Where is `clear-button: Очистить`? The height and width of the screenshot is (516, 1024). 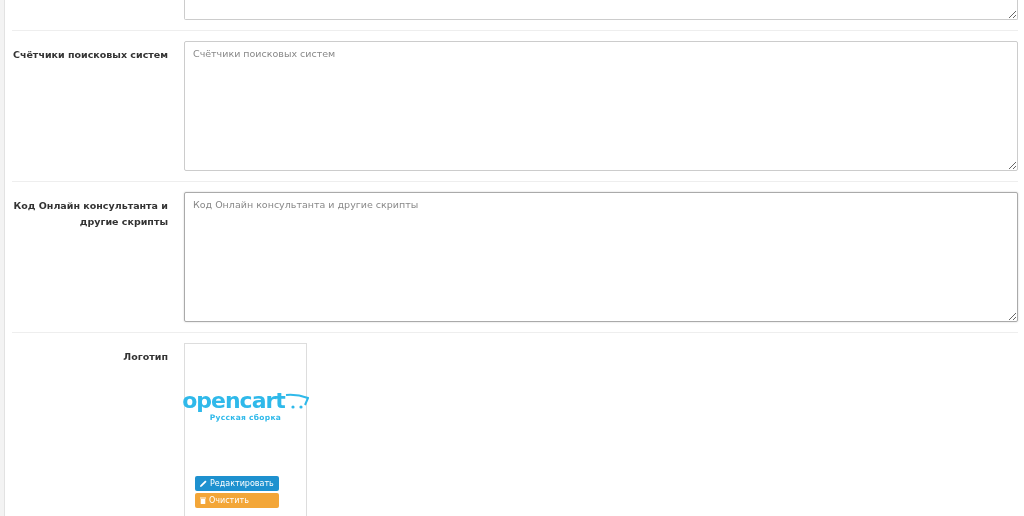 clear-button: Очистить is located at coordinates (237, 500).